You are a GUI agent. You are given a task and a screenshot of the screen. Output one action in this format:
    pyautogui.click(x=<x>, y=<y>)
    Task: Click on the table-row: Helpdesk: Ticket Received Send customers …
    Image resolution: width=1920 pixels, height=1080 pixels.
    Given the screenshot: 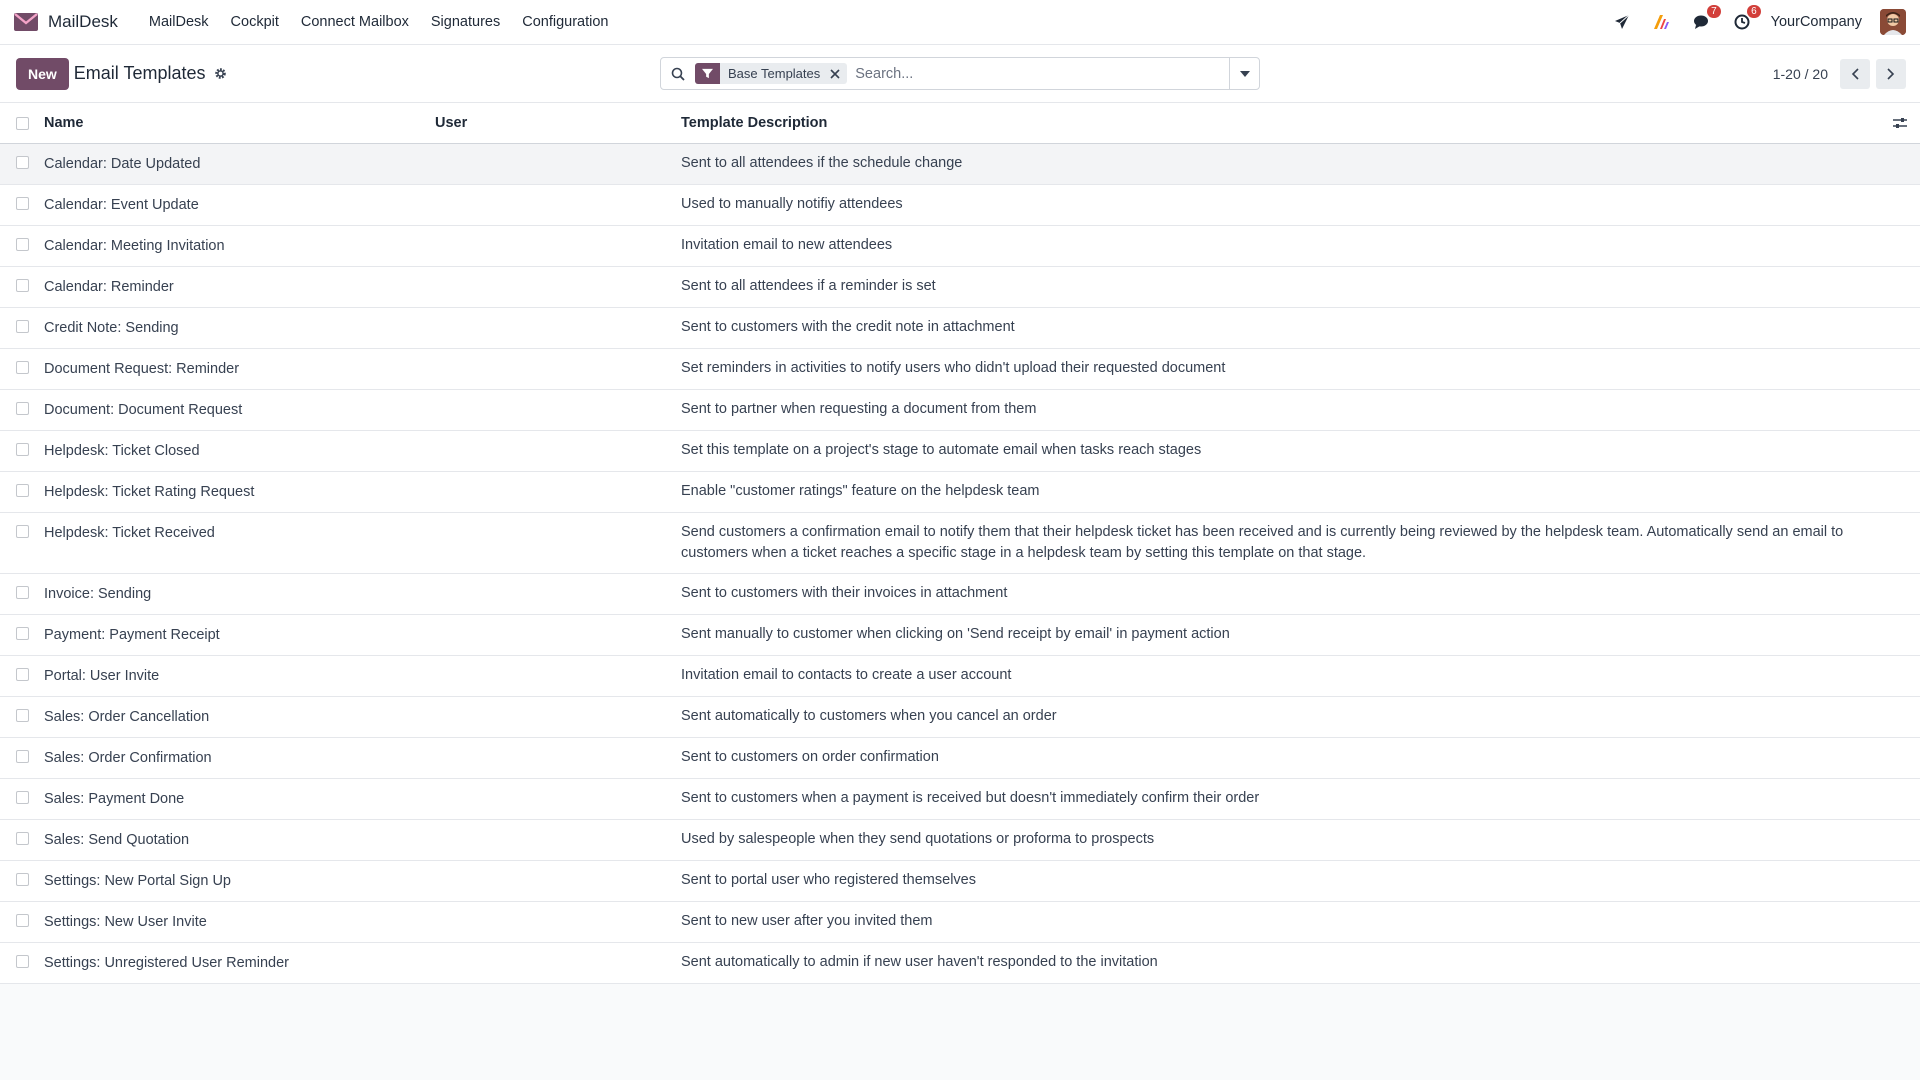 What is the action you would take?
    pyautogui.click(x=960, y=543)
    